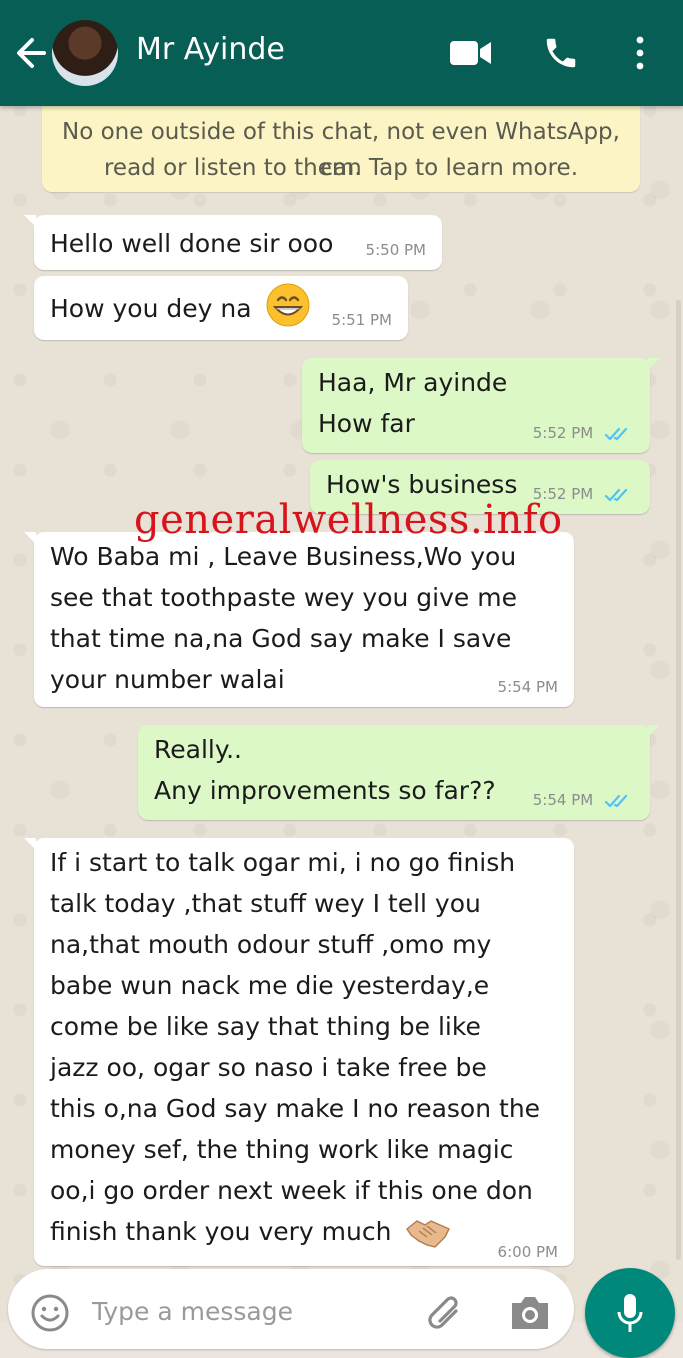  I want to click on message-text: na,that mouth odour stuff ,omo my, so click(271, 944).